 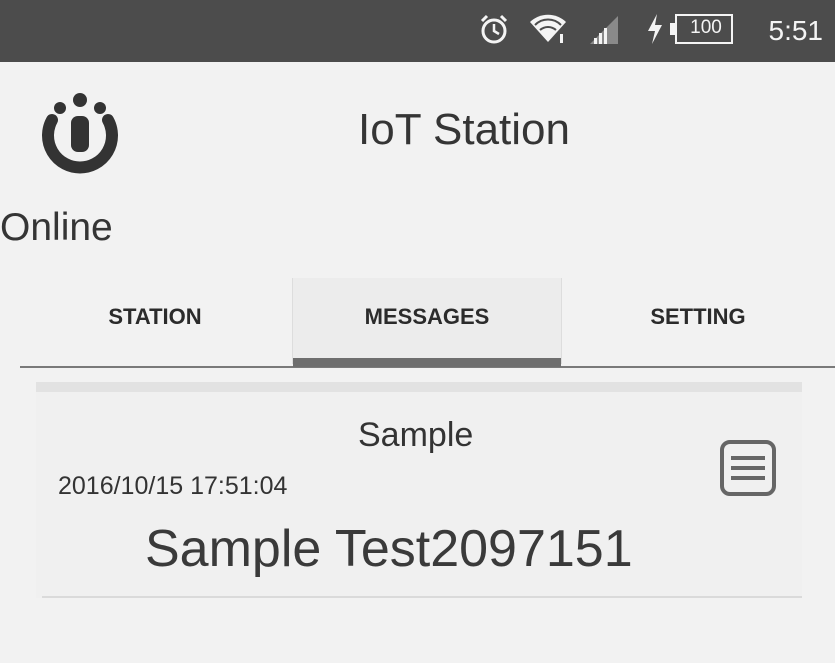 I want to click on alarm-clock-icon, so click(x=494, y=31).